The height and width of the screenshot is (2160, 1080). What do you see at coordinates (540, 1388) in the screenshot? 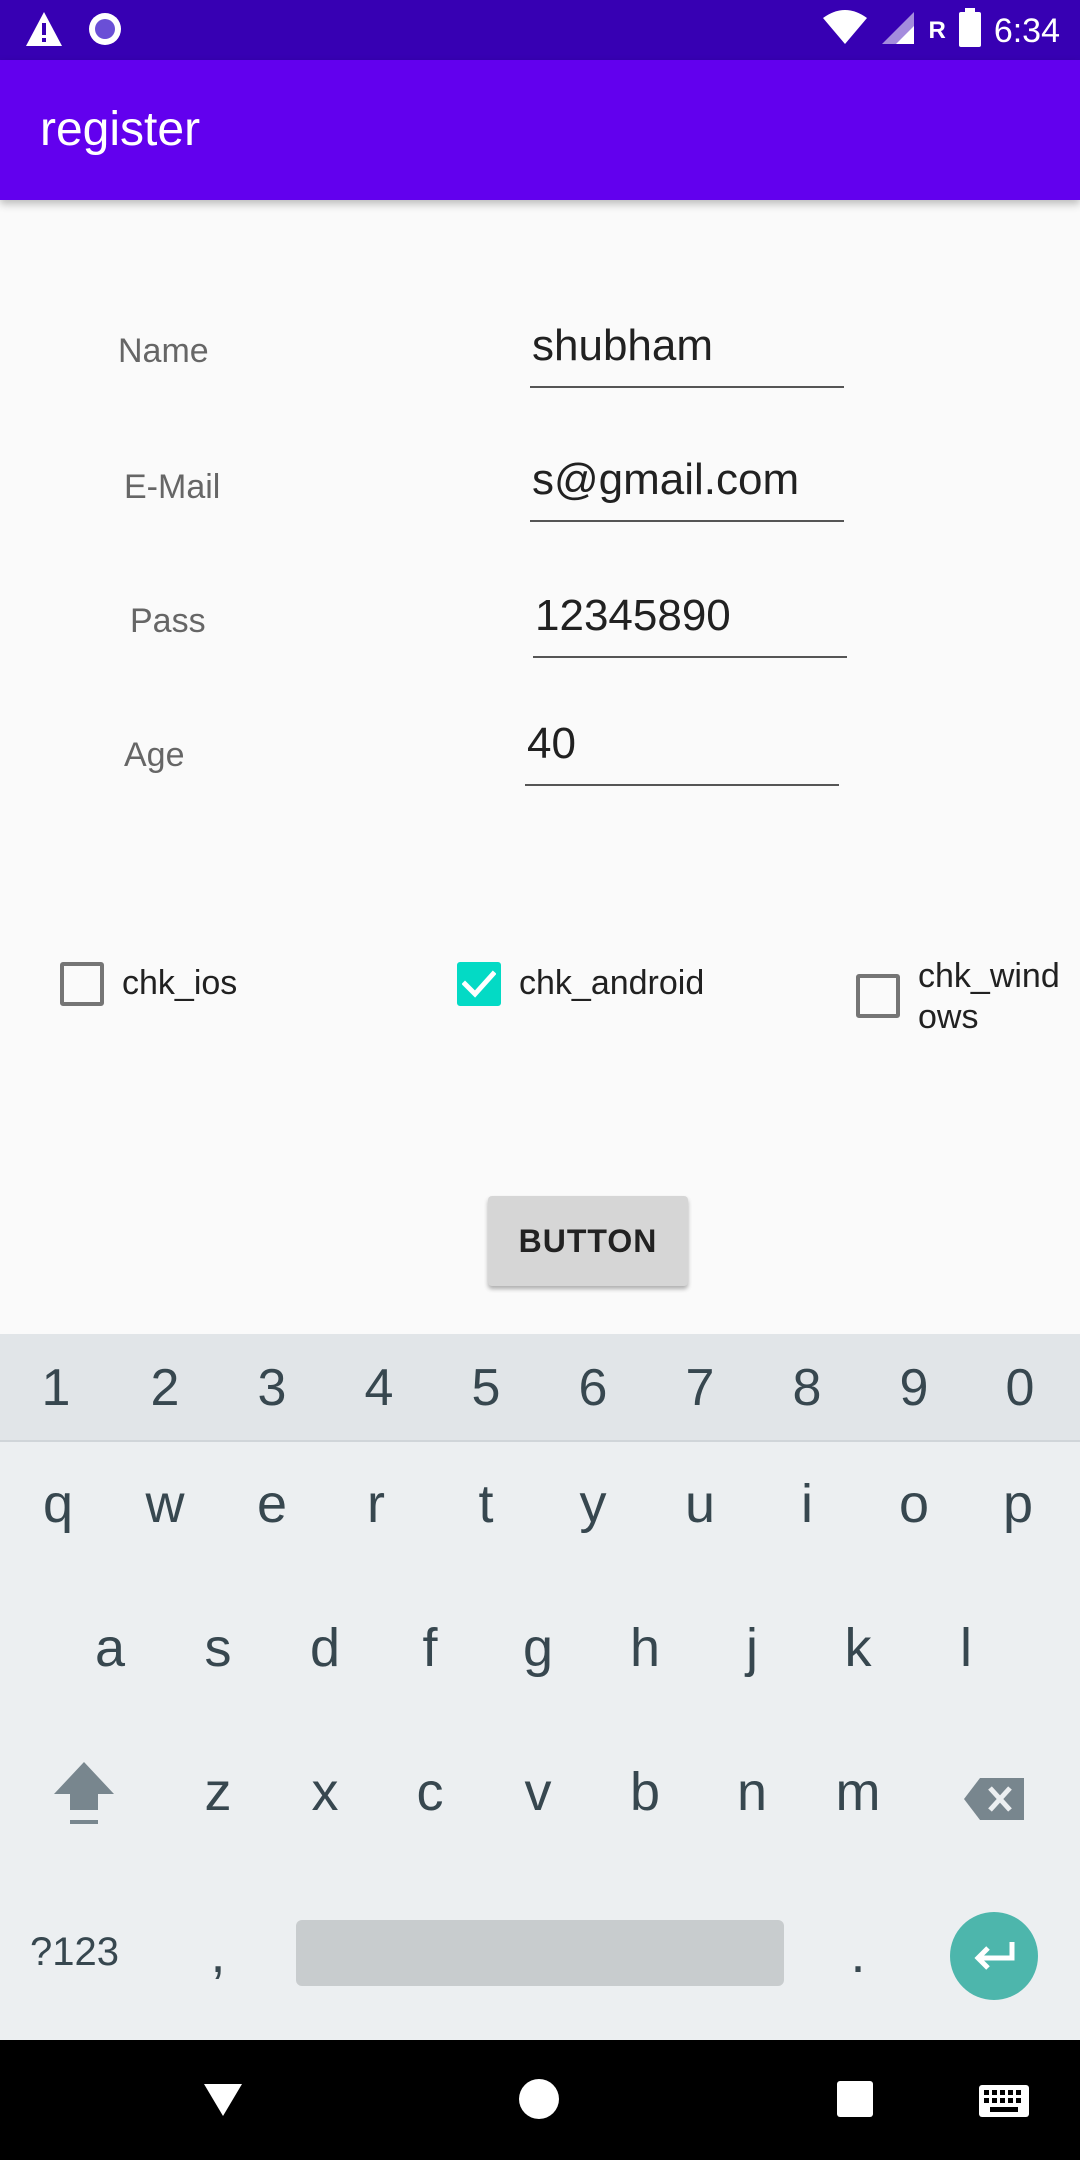
I see `keyboard-number-row: 1 2 3 4 5 6 7 8 9 0` at bounding box center [540, 1388].